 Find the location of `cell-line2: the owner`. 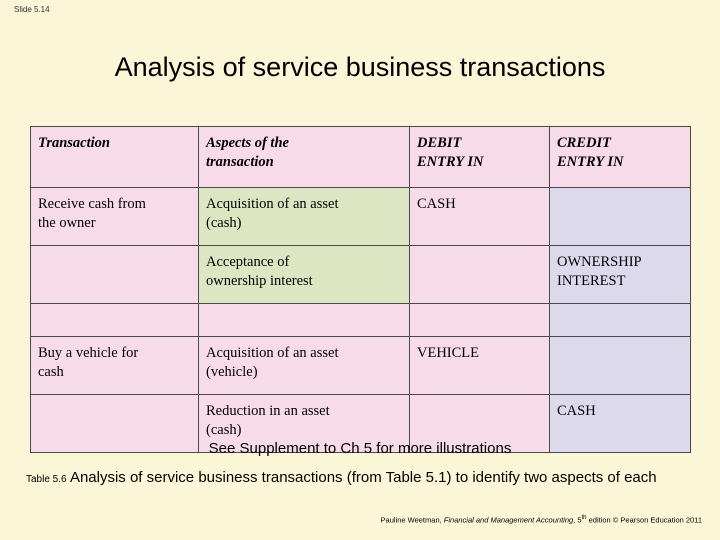

cell-line2: the owner is located at coordinates (67, 223).